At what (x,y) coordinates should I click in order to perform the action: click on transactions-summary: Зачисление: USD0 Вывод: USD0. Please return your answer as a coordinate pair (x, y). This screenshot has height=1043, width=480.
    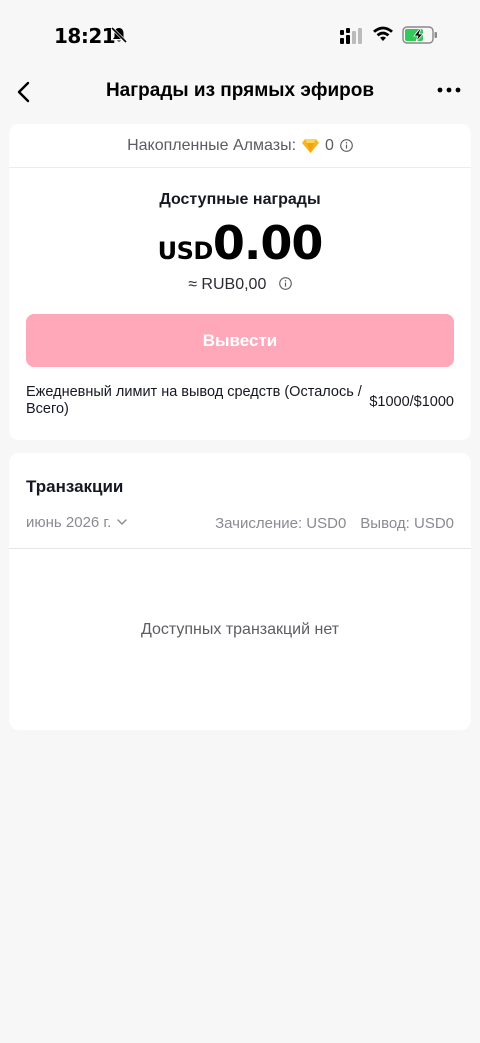
    Looking at the image, I should click on (334, 523).